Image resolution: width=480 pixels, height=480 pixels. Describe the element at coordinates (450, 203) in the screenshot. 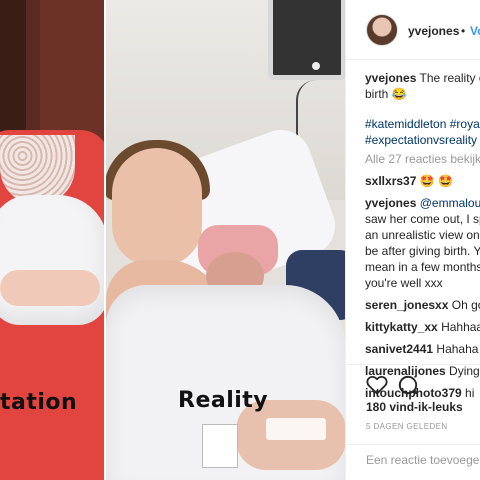

I see `comment-mention: @emmalouii` at that location.